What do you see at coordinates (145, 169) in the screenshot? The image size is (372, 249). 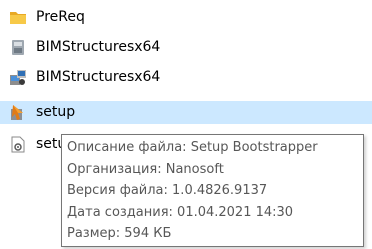 I see `tooltip-company: Организация: Nanosoft` at bounding box center [145, 169].